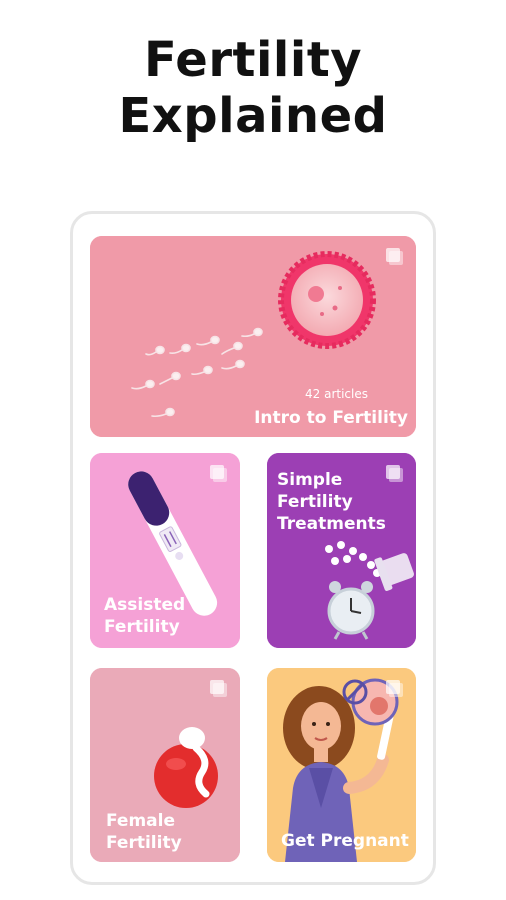 The width and height of the screenshot is (506, 900). I want to click on card-label-intro: Intro to Fertility, so click(331, 418).